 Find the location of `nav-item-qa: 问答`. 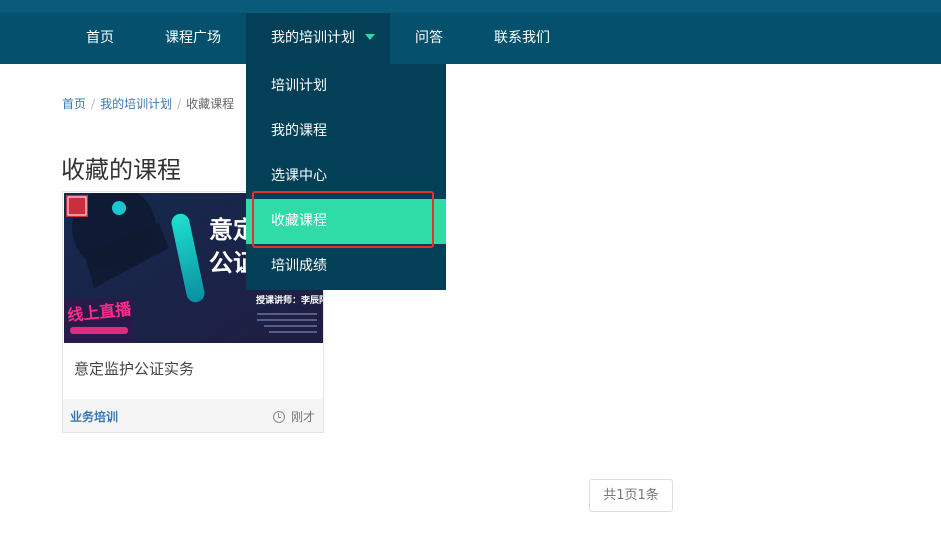

nav-item-qa: 问答 is located at coordinates (429, 38).